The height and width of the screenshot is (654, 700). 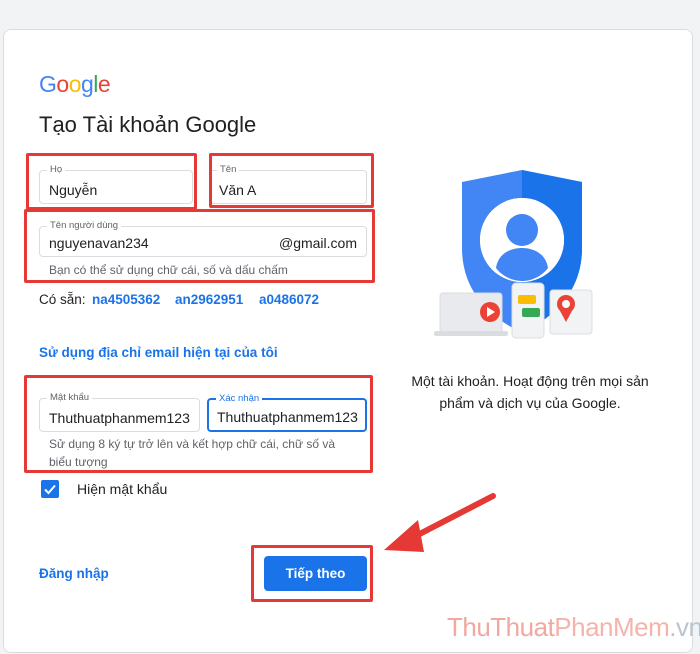 What do you see at coordinates (99, 243) in the screenshot?
I see `username-value: nguyenavan234` at bounding box center [99, 243].